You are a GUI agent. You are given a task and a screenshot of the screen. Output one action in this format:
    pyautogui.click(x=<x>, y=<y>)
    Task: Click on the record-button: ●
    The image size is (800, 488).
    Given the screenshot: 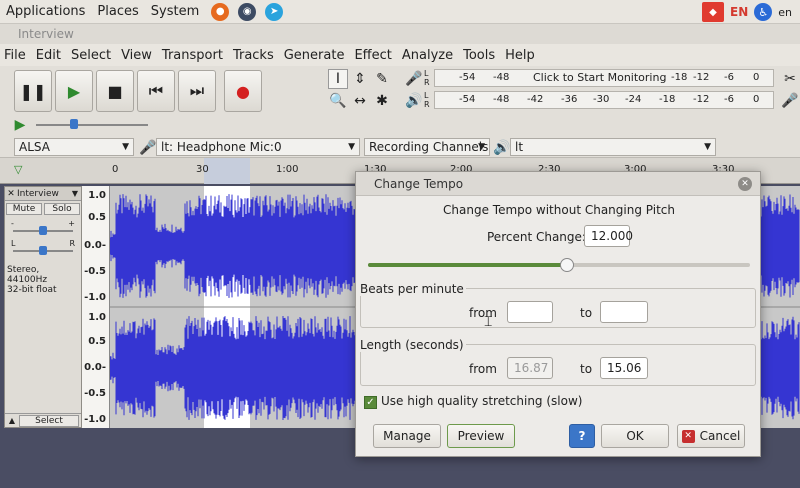 What is the action you would take?
    pyautogui.click(x=243, y=91)
    